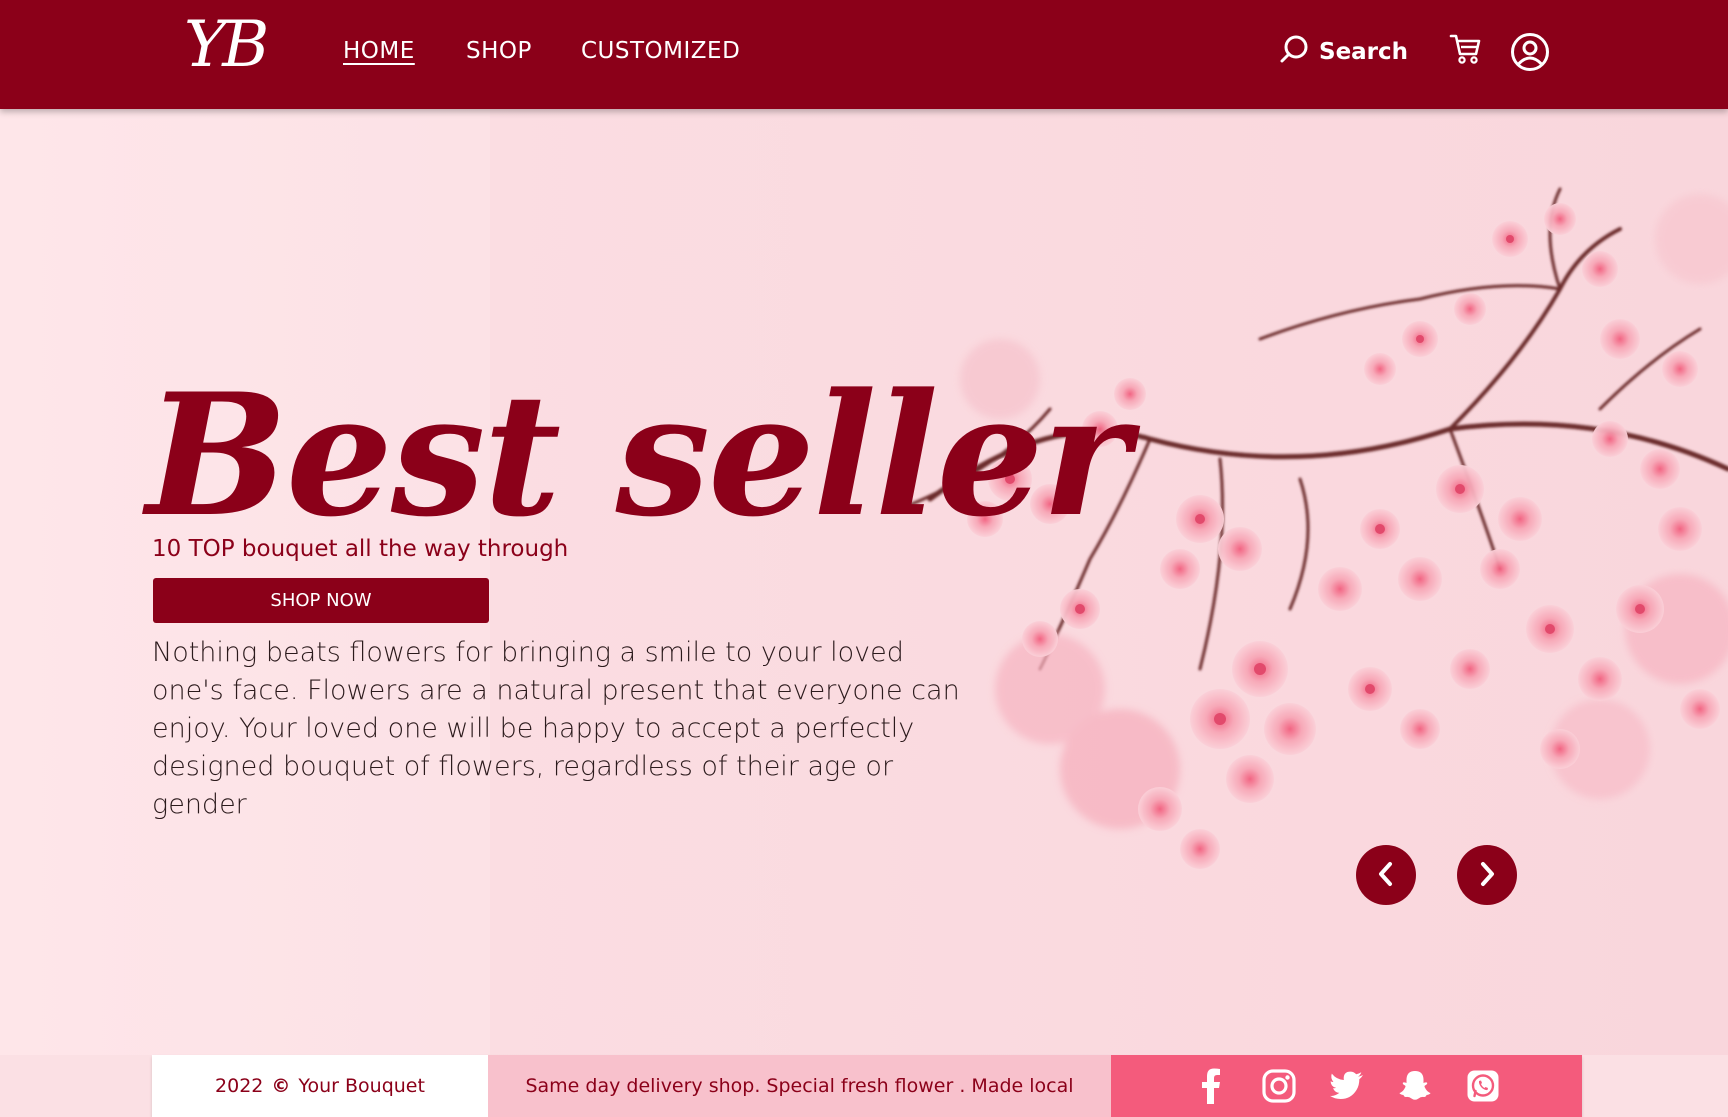 The width and height of the screenshot is (1728, 1117). I want to click on nav-link-home: HOME, so click(379, 51).